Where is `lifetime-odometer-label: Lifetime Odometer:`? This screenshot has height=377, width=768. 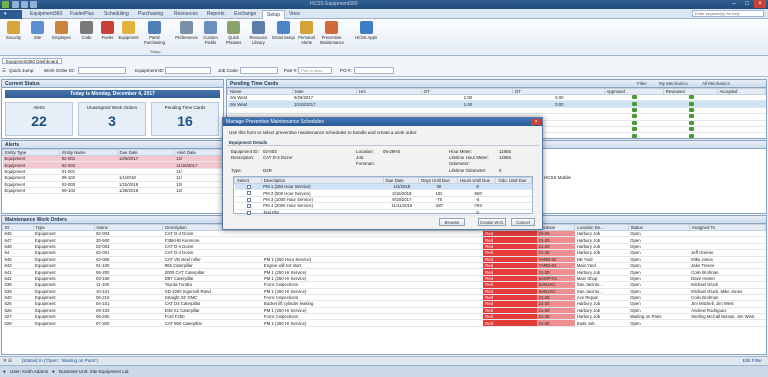
lifetime-odometer-label: Lifetime Odometer: is located at coordinates (468, 170).